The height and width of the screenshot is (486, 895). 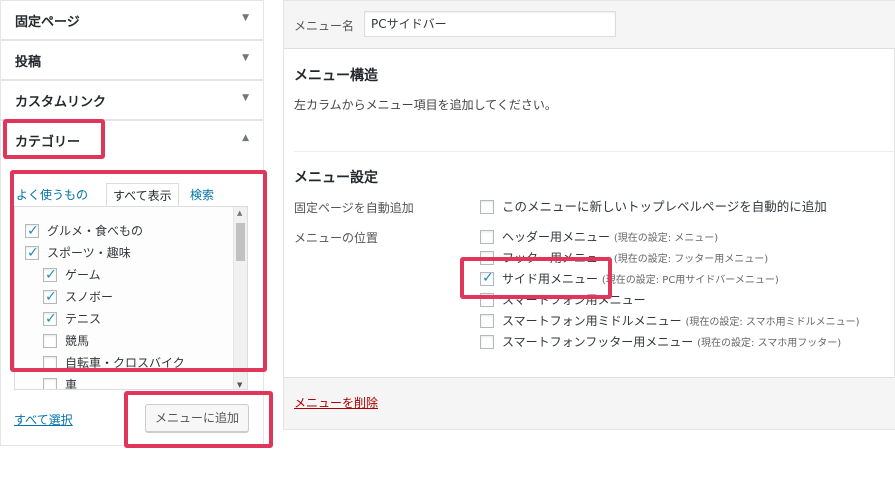 What do you see at coordinates (691, 259) in the screenshot?
I see `location-note: (現在の設定: フッター用メニュー)` at bounding box center [691, 259].